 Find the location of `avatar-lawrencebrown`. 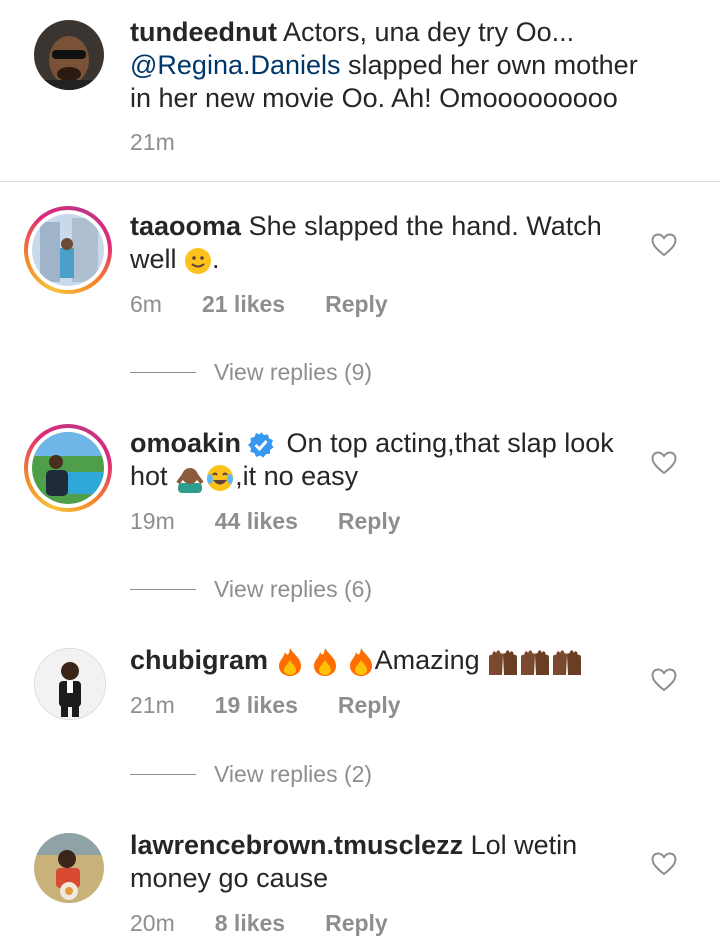

avatar-lawrencebrown is located at coordinates (69, 868).